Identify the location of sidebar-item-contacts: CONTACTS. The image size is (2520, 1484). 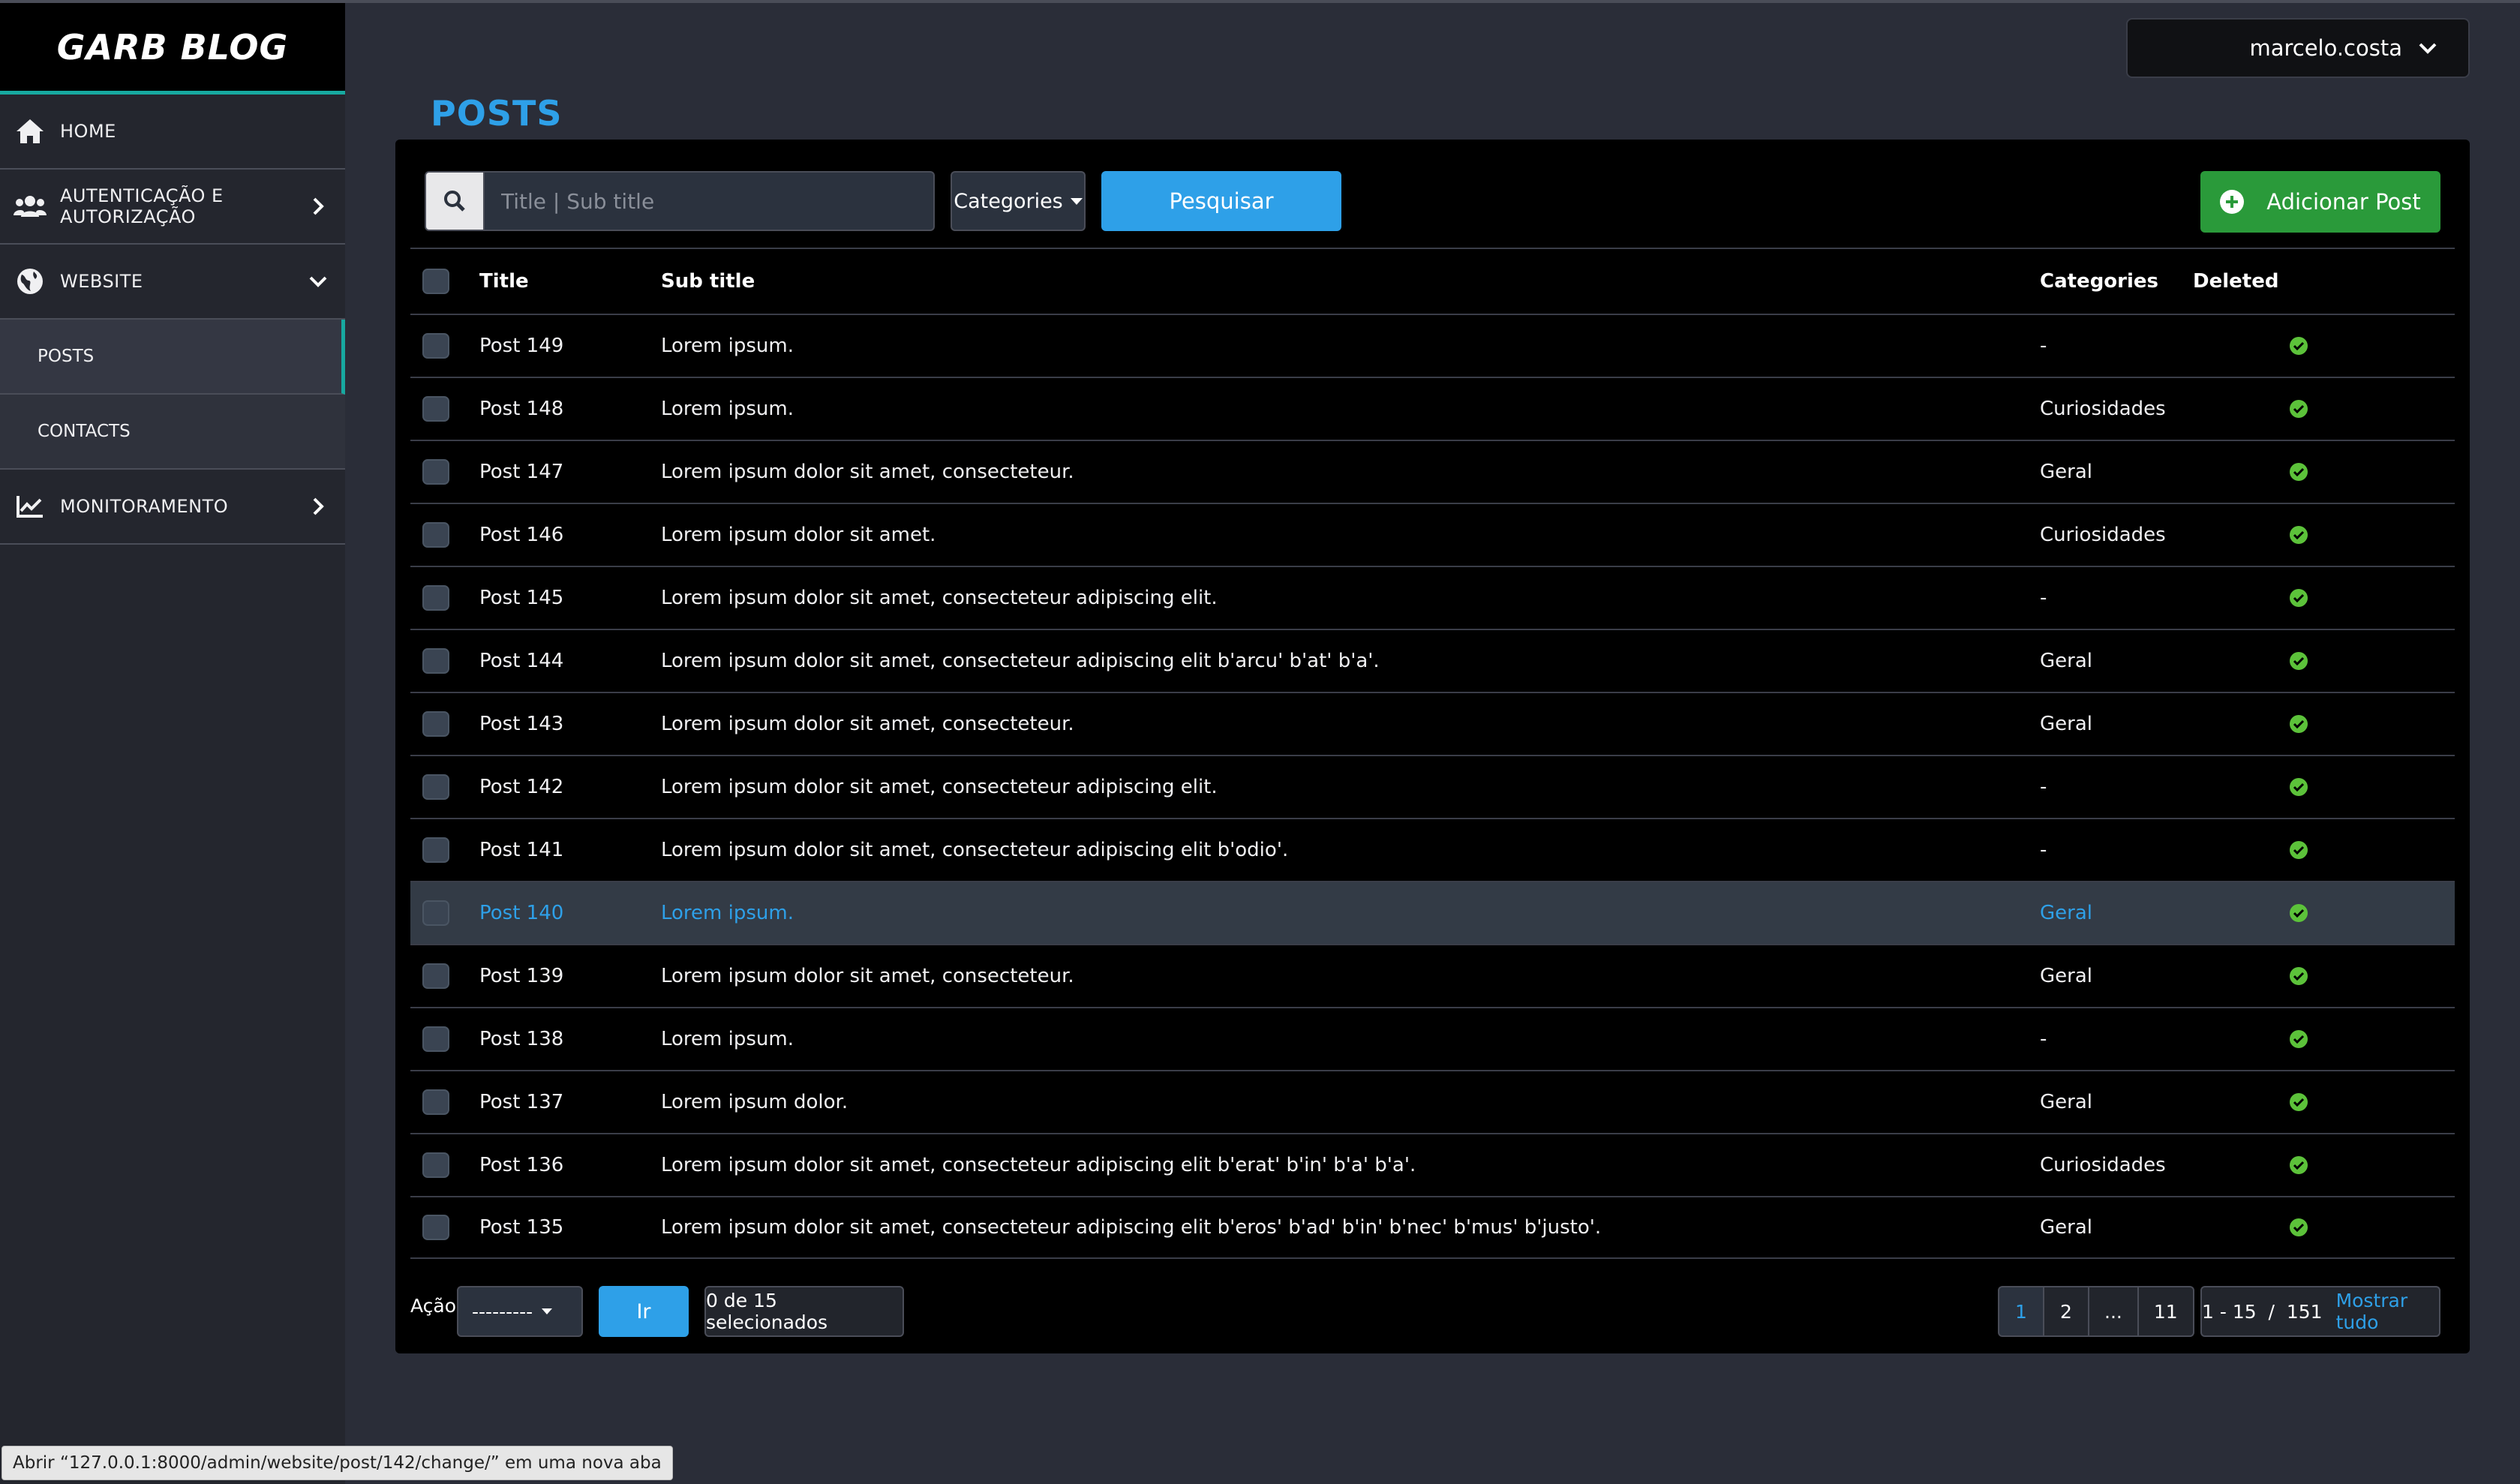
(172, 432).